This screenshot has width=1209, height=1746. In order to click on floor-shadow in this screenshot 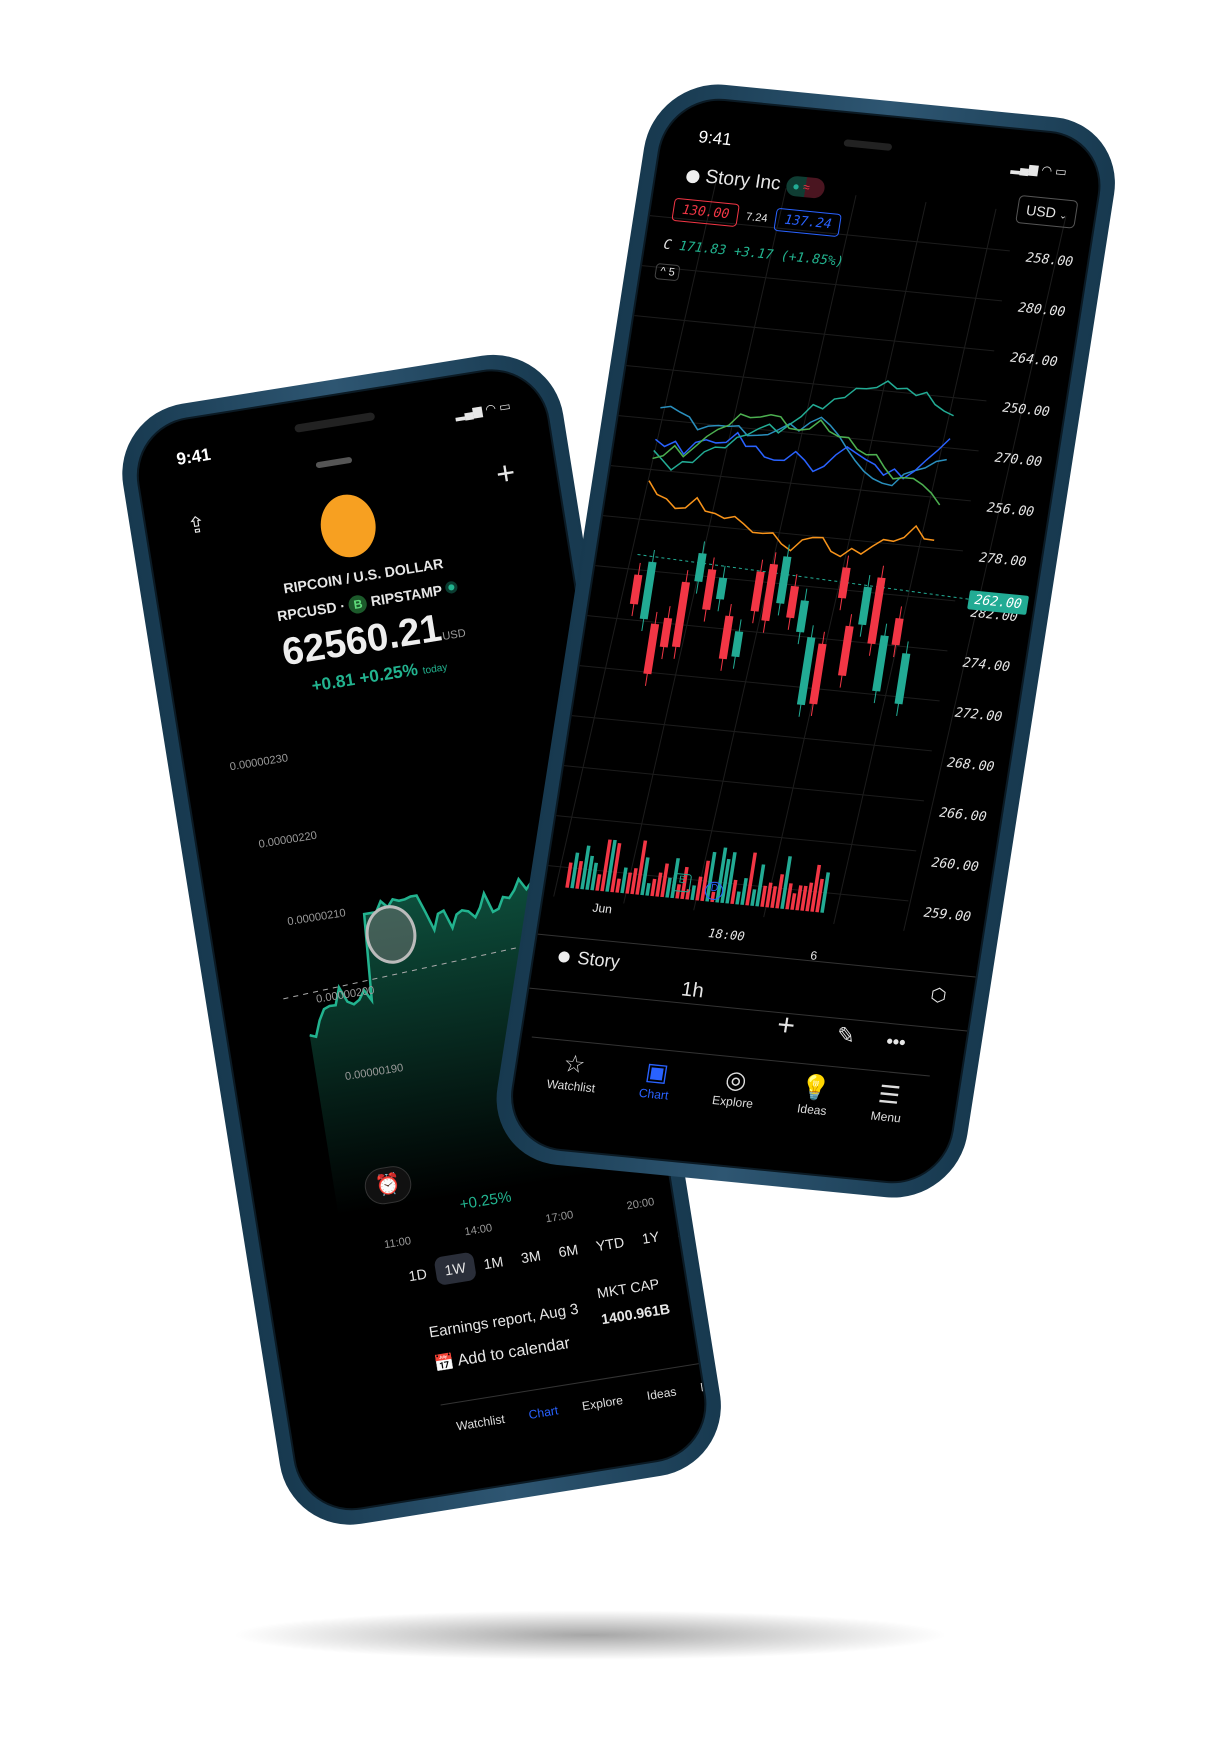, I will do `click(590, 1635)`.